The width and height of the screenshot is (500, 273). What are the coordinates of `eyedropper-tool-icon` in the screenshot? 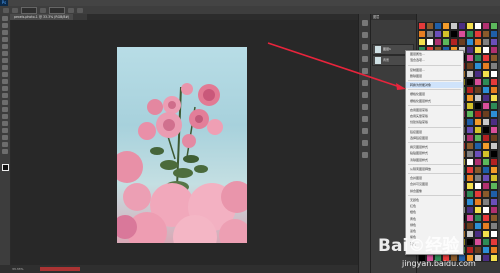 It's located at (5, 53).